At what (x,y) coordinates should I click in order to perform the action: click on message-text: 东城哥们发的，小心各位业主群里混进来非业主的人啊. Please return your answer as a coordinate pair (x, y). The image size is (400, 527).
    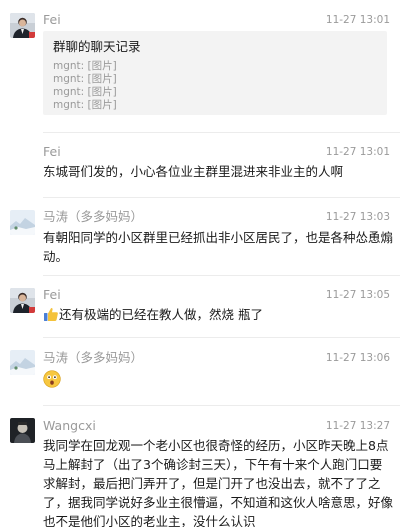
    Looking at the image, I should click on (193, 171).